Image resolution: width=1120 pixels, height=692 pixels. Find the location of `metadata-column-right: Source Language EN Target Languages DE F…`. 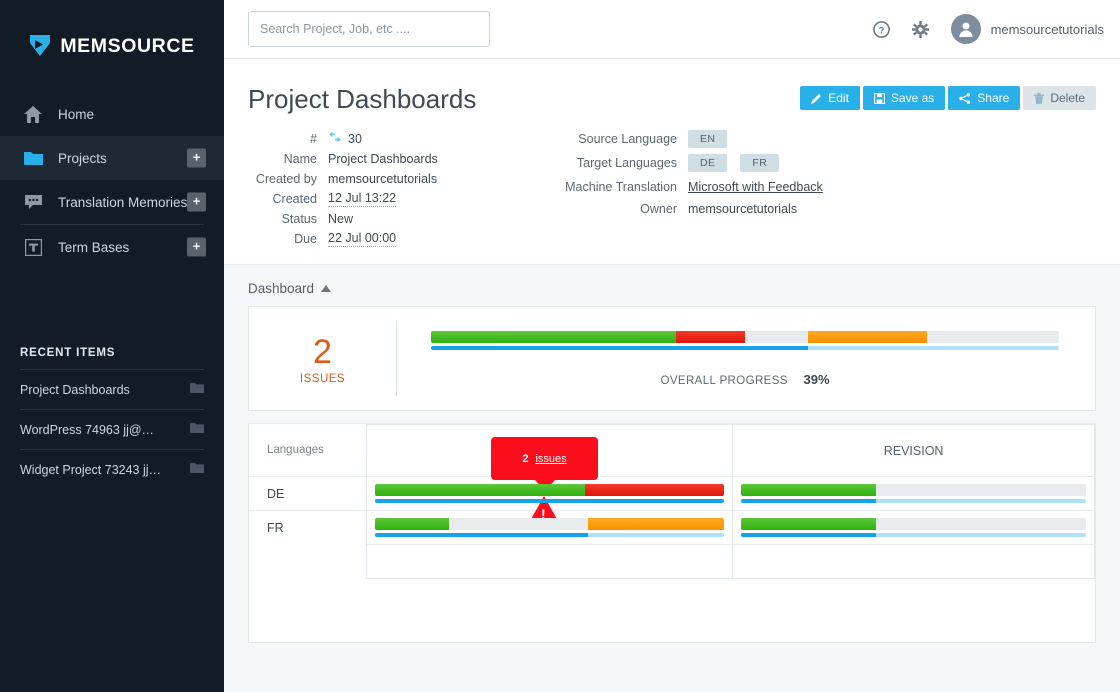

metadata-column-right: Source Language EN Target Languages DE F… is located at coordinates (685, 188).